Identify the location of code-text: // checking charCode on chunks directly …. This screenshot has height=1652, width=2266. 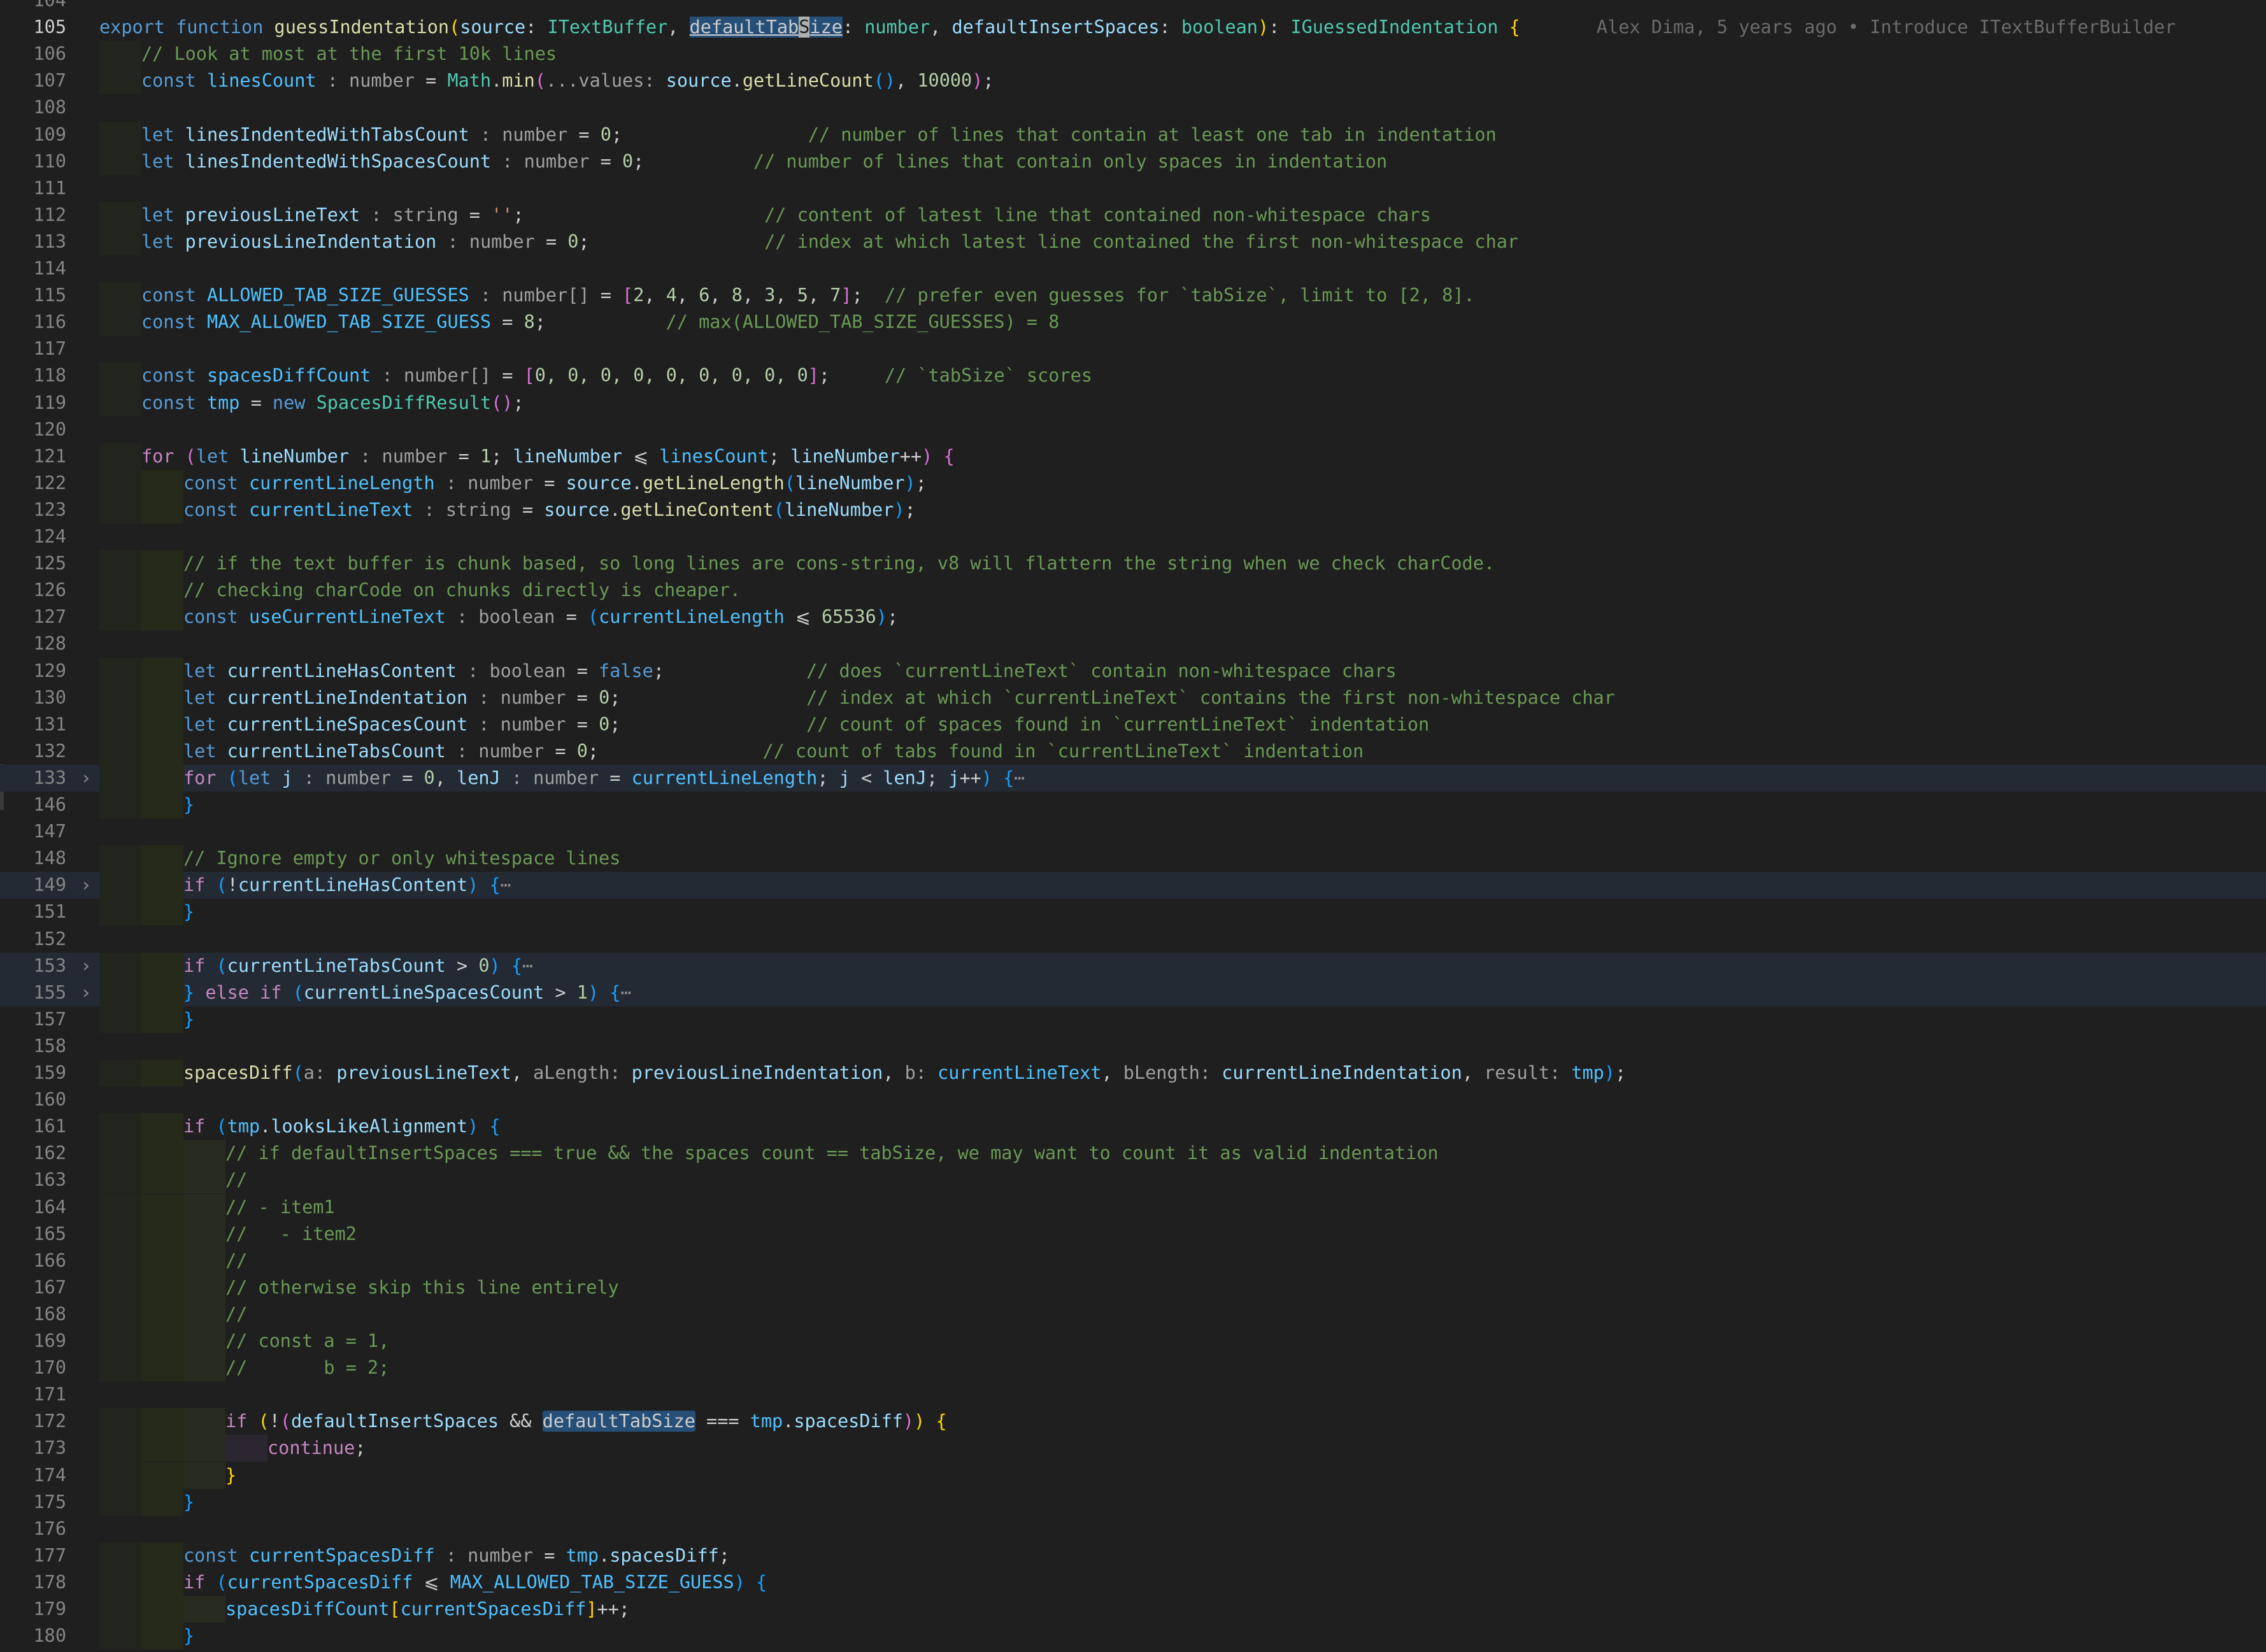
(462, 591).